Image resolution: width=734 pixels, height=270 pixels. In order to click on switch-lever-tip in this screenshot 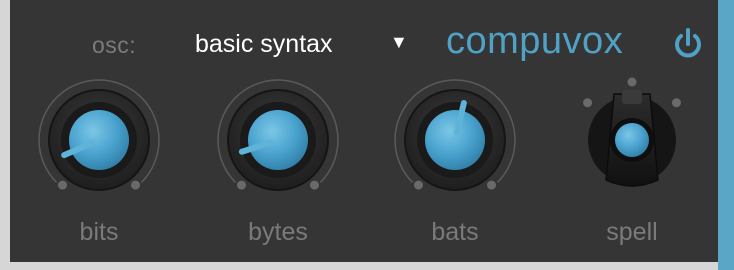, I will do `click(632, 97)`.